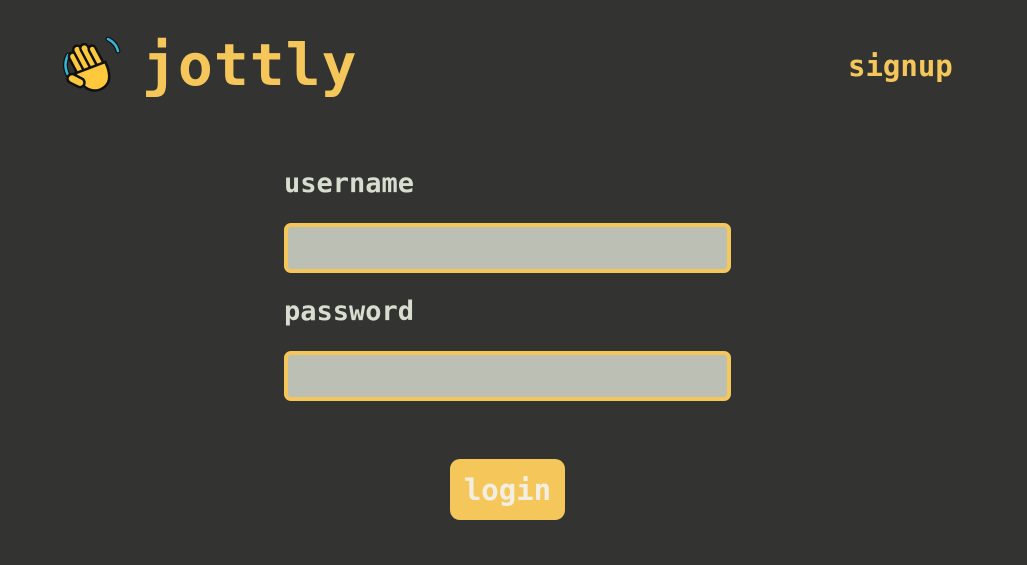  I want to click on logo-link: jottly, so click(209, 65).